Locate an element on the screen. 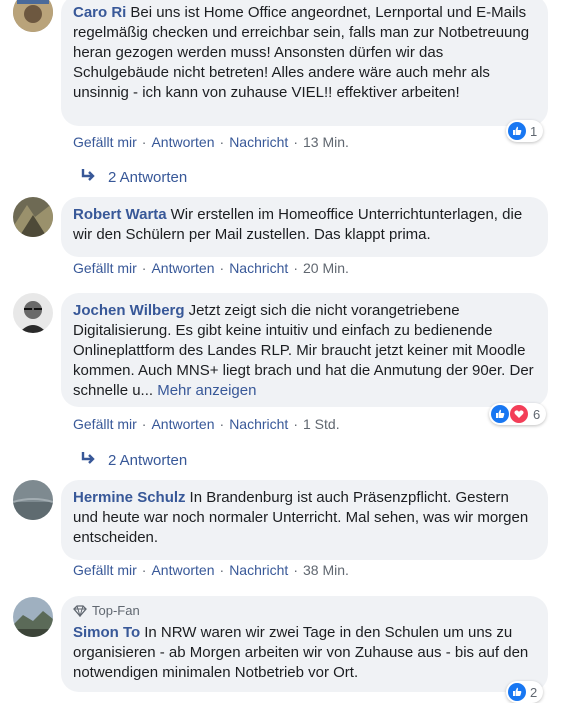 This screenshot has width=561, height=703. comment-actions: Gefällt mir · Antworten · Nachricht · 38 Min. is located at coordinates (211, 570).